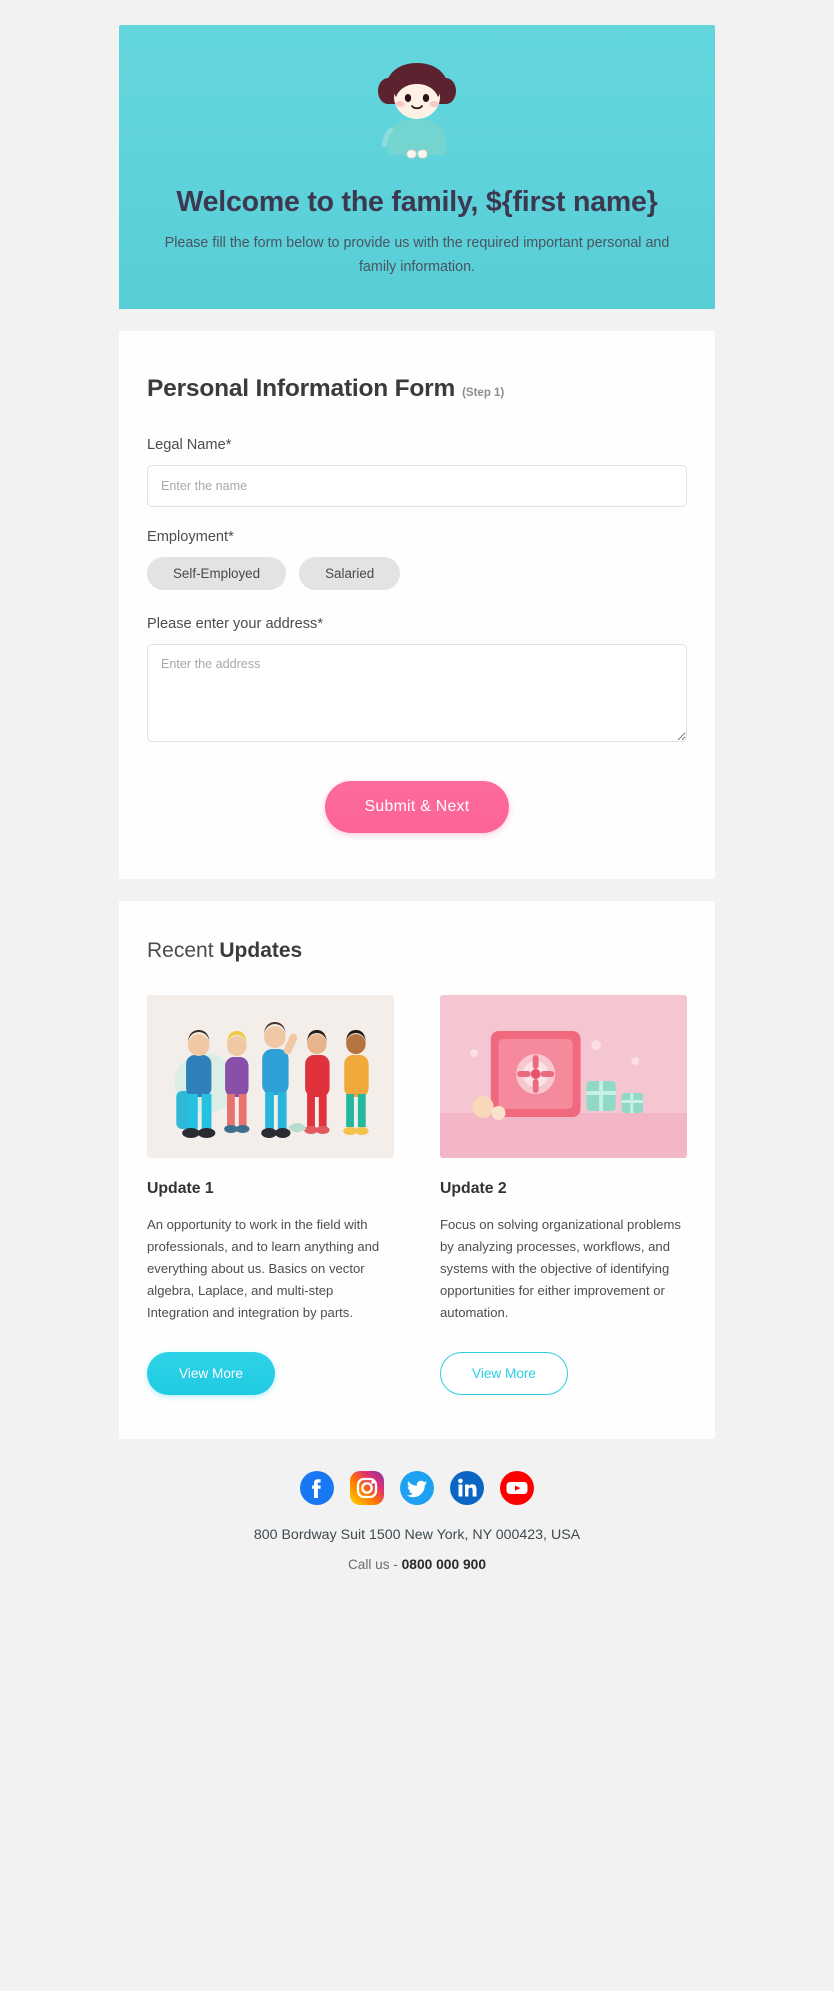 The width and height of the screenshot is (834, 1991). I want to click on employment-options: Self-Employed Salaried, so click(417, 574).